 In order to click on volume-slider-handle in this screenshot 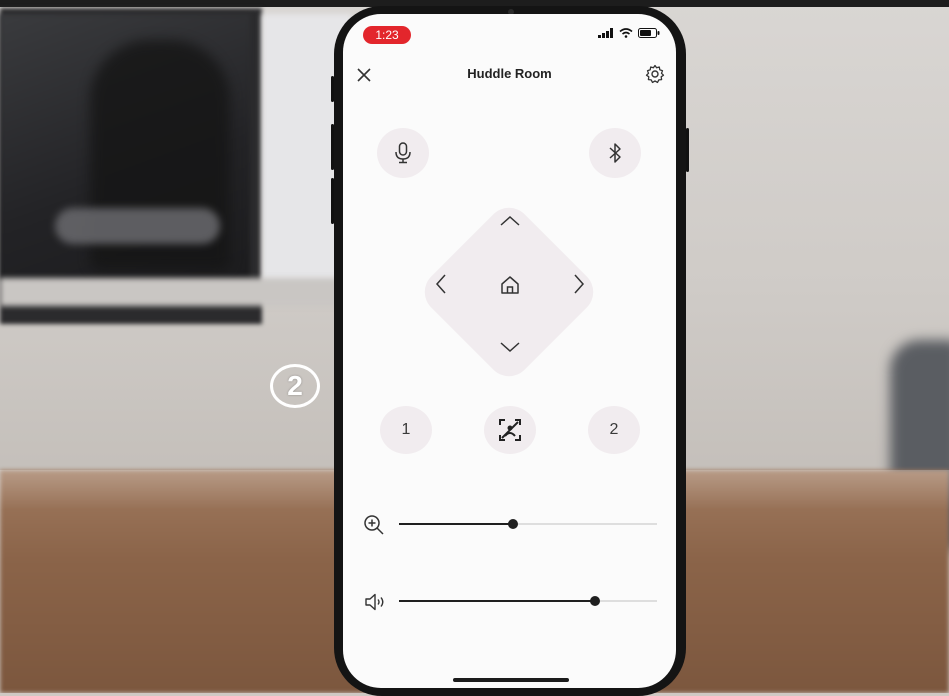, I will do `click(595, 601)`.